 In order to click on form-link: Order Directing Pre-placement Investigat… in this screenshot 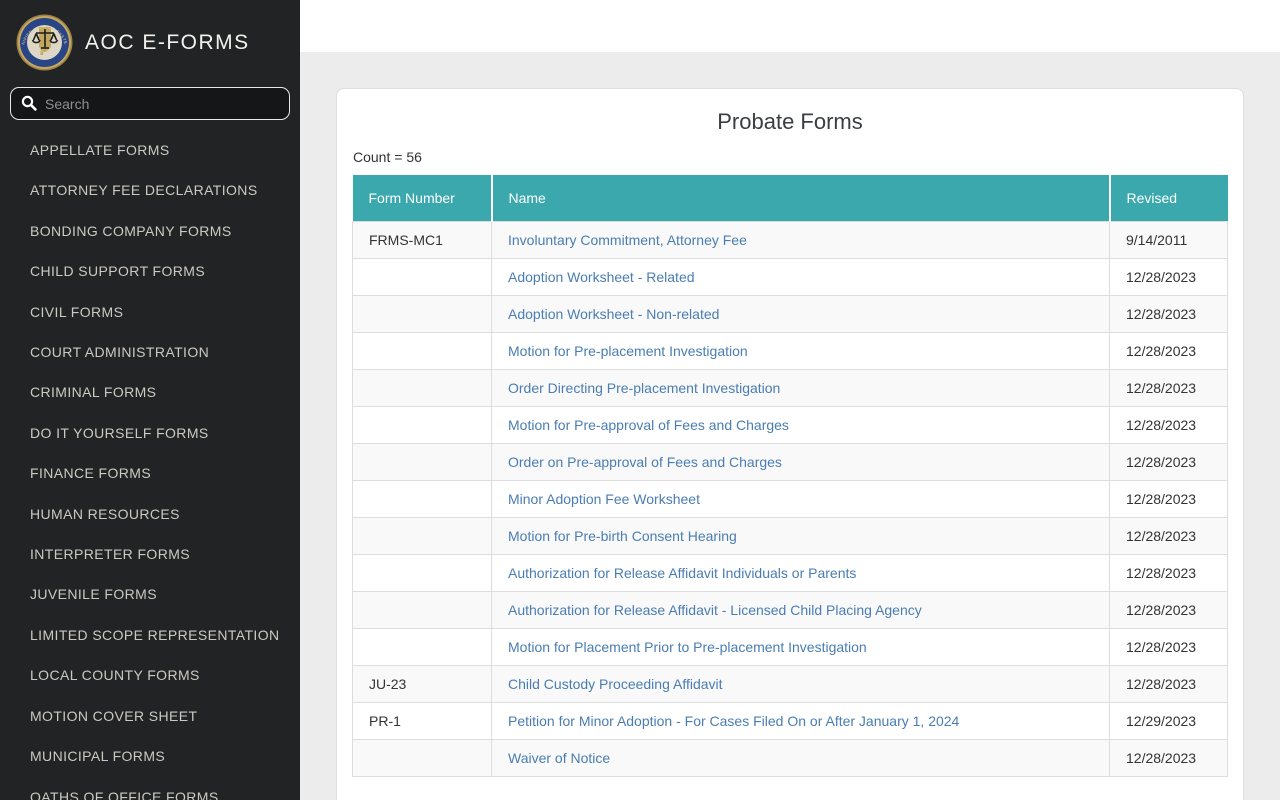, I will do `click(644, 388)`.